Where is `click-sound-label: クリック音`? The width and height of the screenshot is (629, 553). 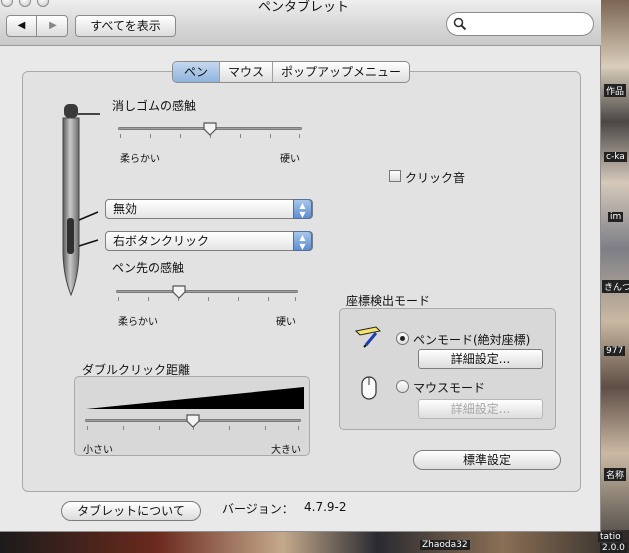
click-sound-label: クリック音 is located at coordinates (435, 178).